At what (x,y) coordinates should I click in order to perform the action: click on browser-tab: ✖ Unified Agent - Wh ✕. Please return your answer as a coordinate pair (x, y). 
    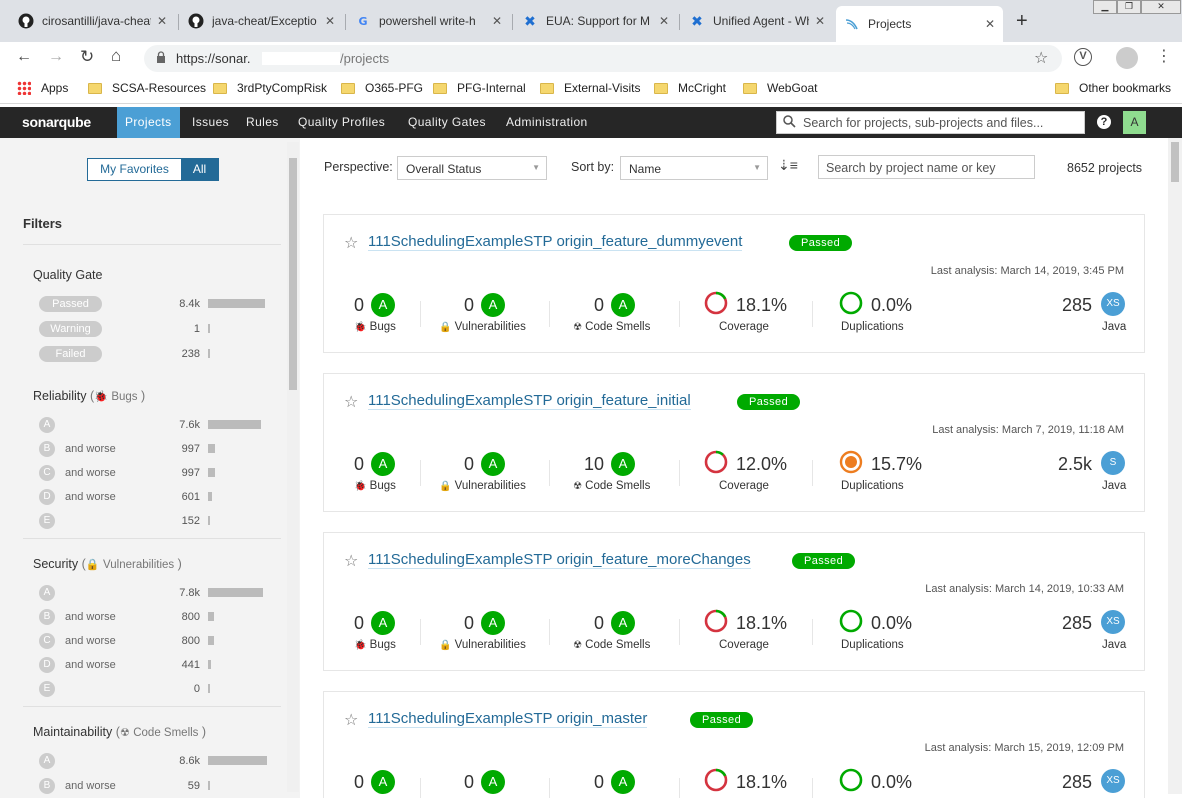
    Looking at the image, I should click on (757, 21).